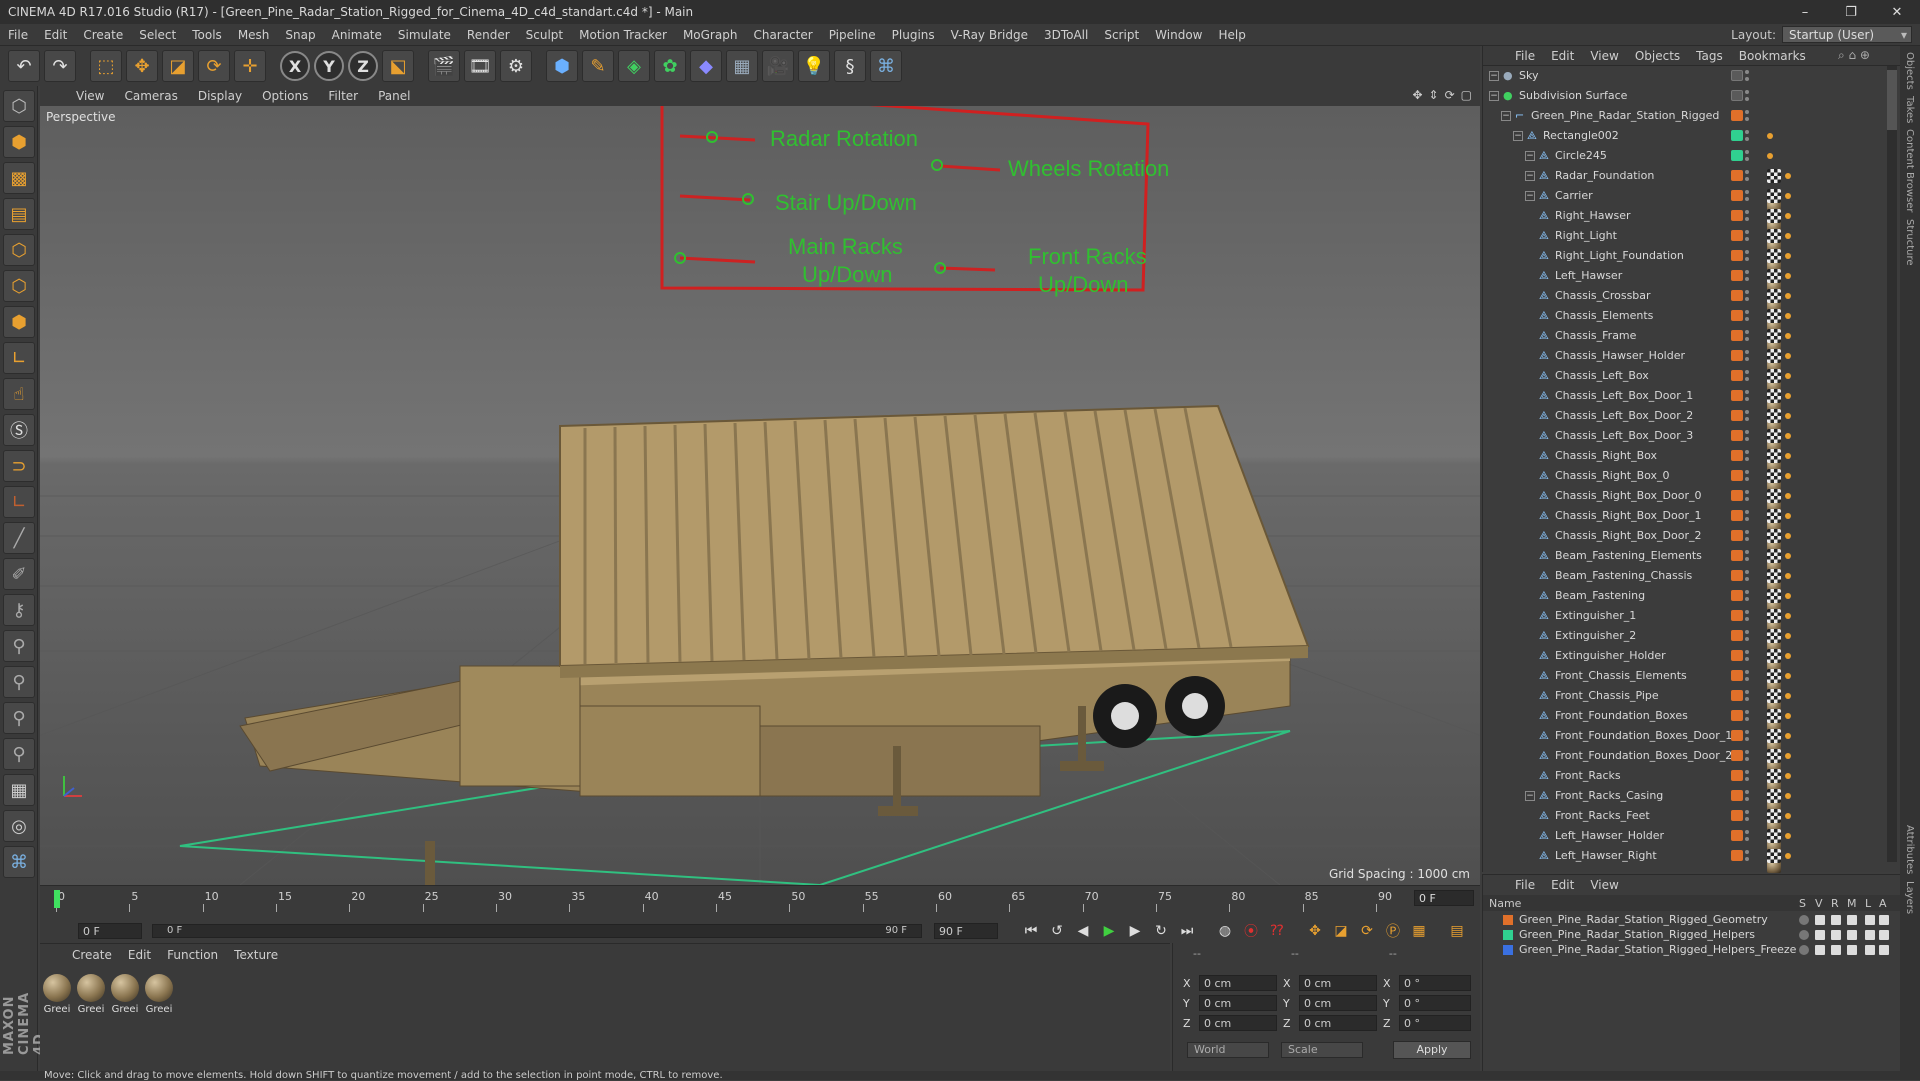 The height and width of the screenshot is (1081, 1920). What do you see at coordinates (19, 286) in the screenshot?
I see `edges-mode-icon: ⬡` at bounding box center [19, 286].